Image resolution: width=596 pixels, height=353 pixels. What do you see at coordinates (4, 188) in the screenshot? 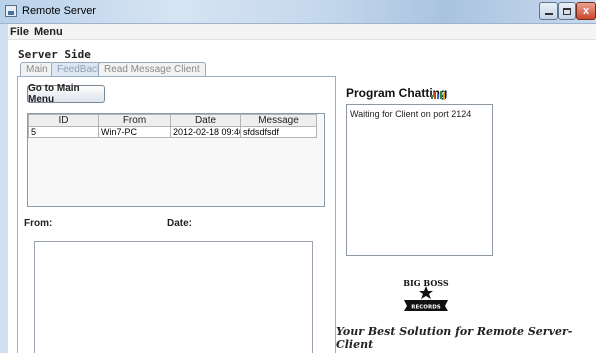
I see `window-frame` at bounding box center [4, 188].